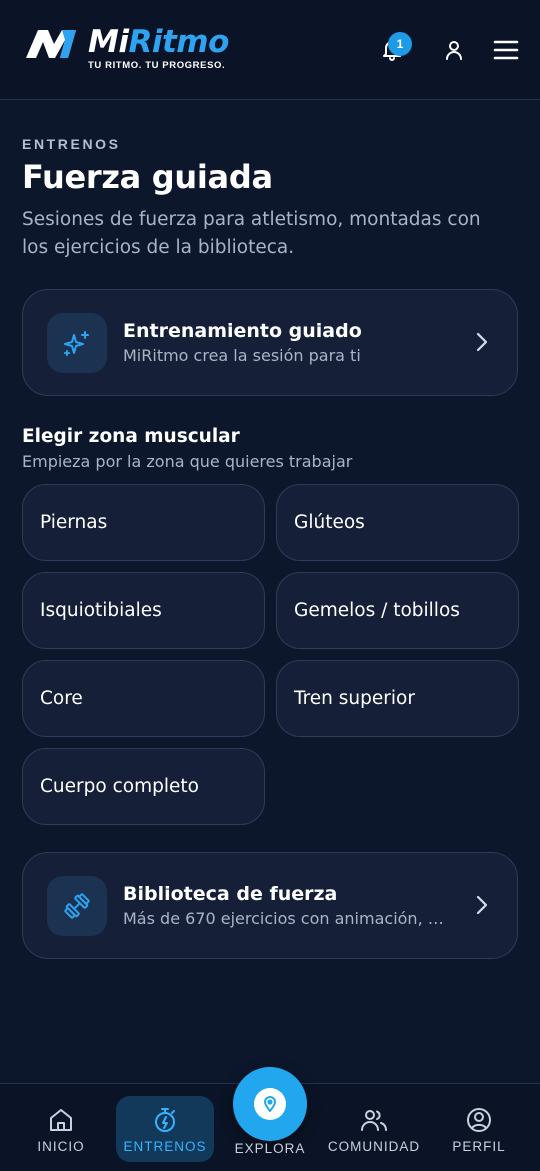 The height and width of the screenshot is (1171, 540). I want to click on map-pin-icon, so click(270, 1104).